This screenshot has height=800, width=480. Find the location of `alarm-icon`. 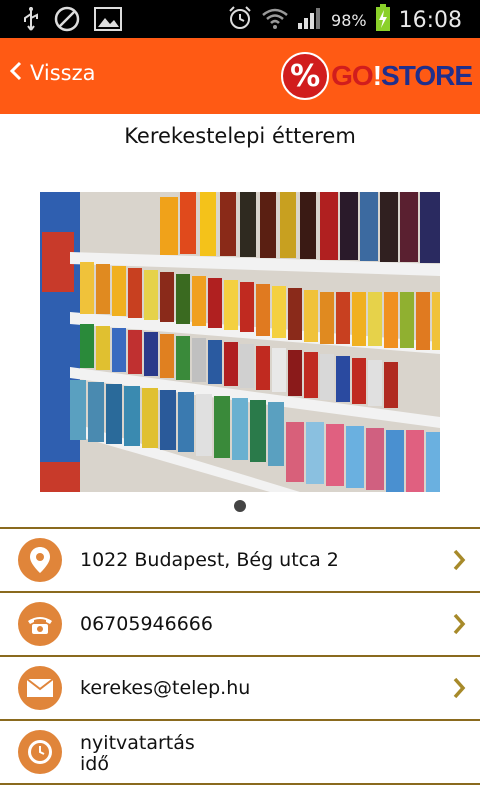

alarm-icon is located at coordinates (240, 20).